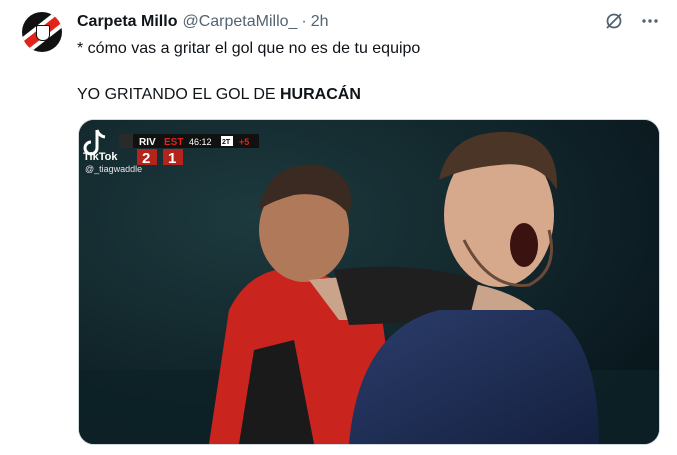 The image size is (677, 455). What do you see at coordinates (200, 142) in the screenshot?
I see `match-clock: 46:12` at bounding box center [200, 142].